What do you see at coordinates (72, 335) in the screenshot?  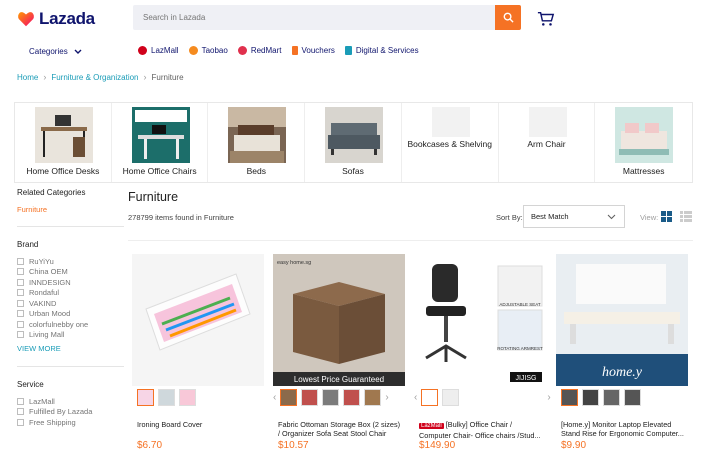 I see `brand-filter: Living Mall` at bounding box center [72, 335].